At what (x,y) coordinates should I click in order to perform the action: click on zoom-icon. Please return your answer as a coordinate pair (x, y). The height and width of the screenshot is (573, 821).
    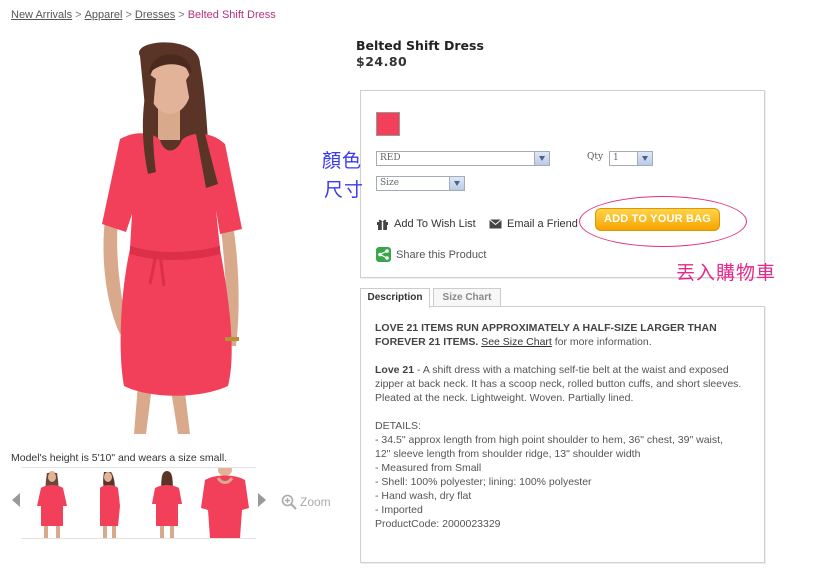
    Looking at the image, I should click on (289, 502).